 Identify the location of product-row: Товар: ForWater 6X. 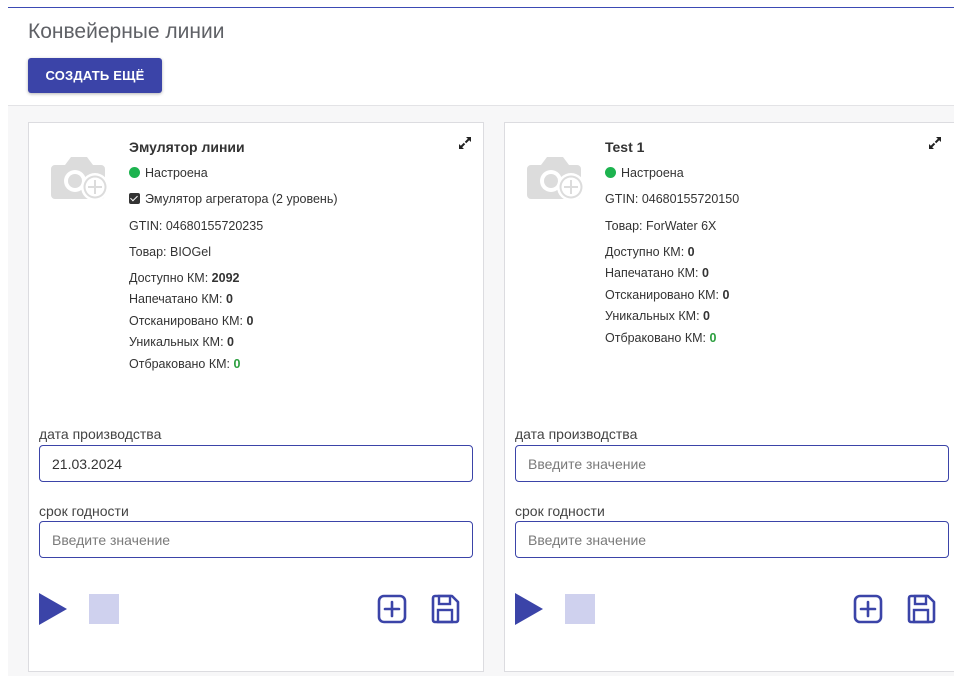
(660, 226).